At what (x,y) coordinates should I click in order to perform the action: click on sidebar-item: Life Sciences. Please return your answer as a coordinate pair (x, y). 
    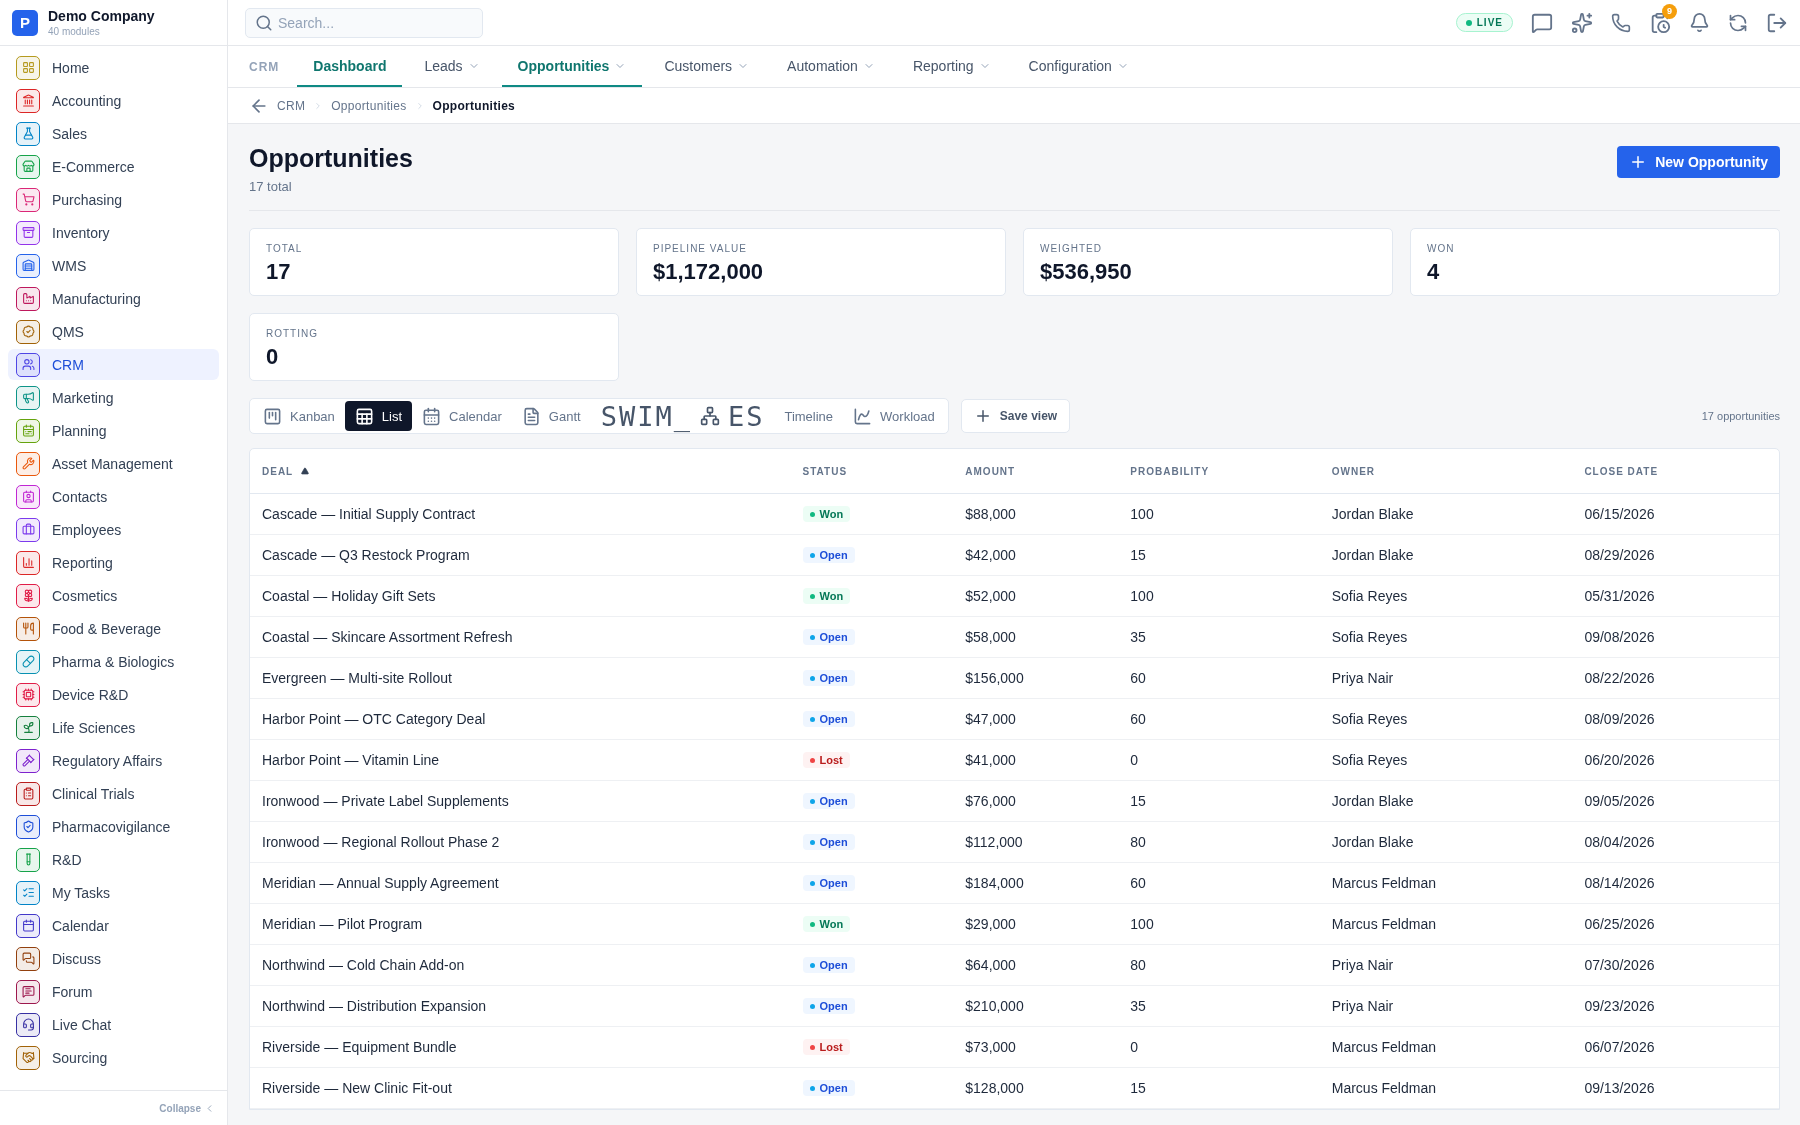
    Looking at the image, I should click on (113, 727).